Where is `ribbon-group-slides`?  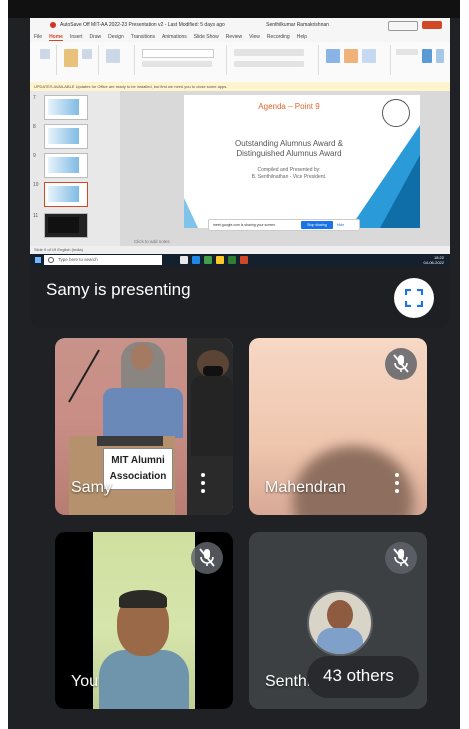 ribbon-group-slides is located at coordinates (117, 60).